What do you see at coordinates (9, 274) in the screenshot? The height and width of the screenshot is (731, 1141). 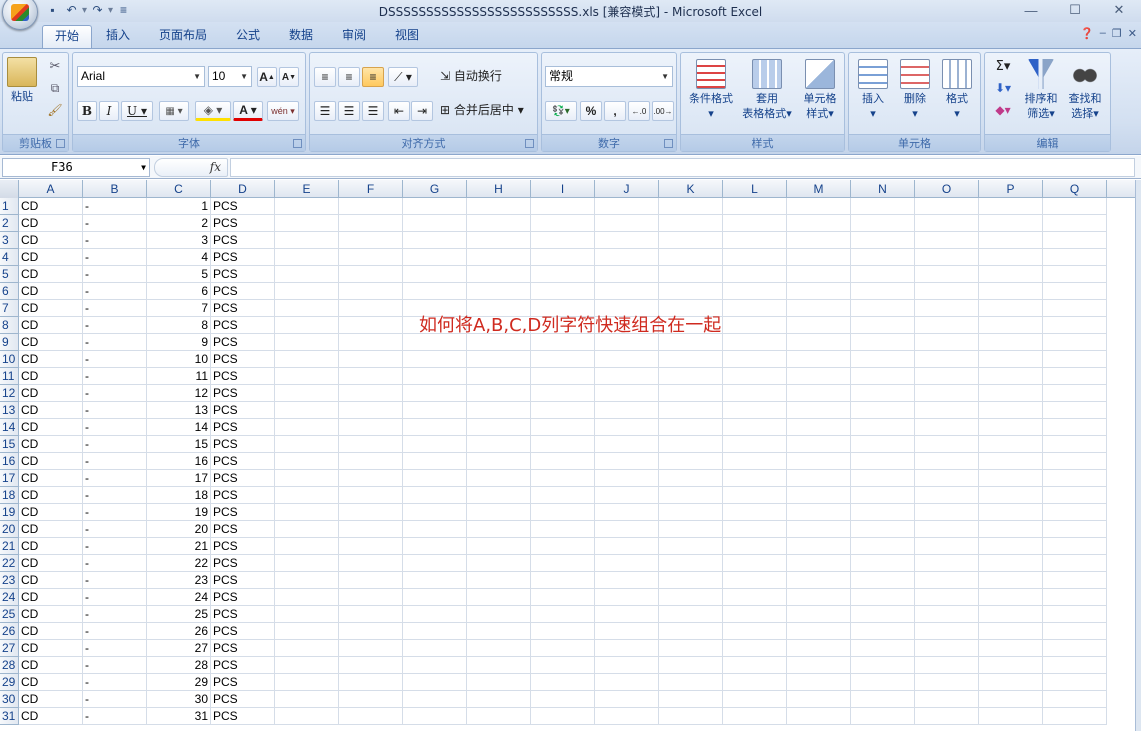 I see `row-header: 5` at bounding box center [9, 274].